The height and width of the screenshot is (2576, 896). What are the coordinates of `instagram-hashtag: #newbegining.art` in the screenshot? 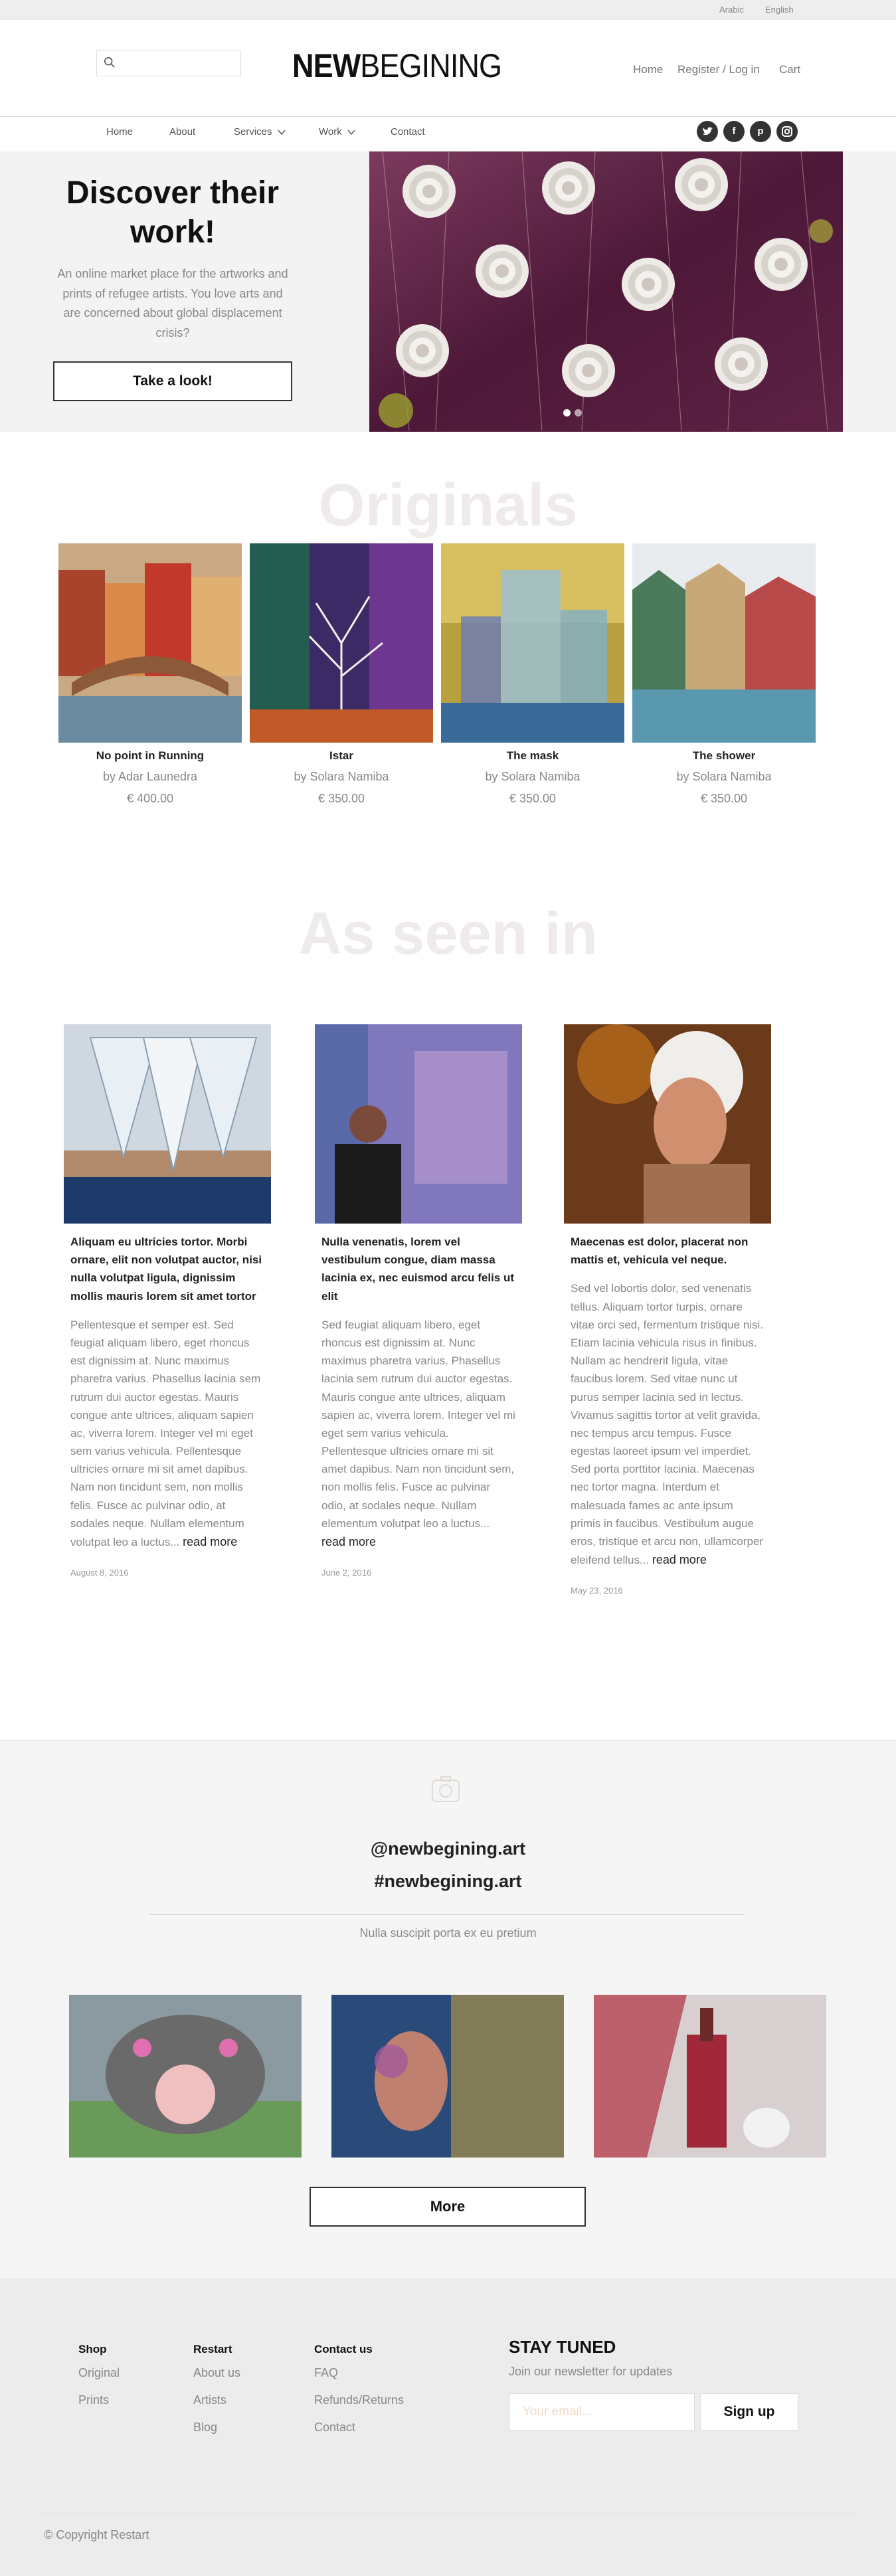 It's located at (448, 1881).